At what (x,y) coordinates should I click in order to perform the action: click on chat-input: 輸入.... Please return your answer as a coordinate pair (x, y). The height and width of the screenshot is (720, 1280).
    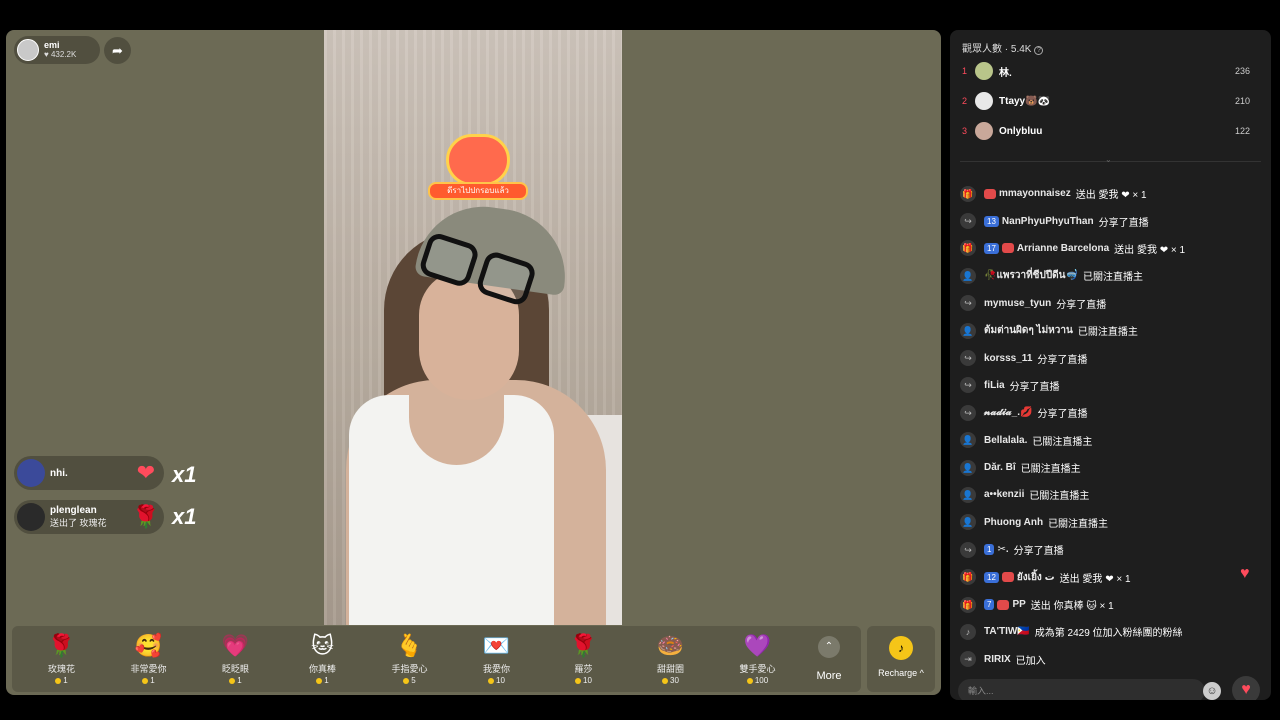
    Looking at the image, I should click on (1081, 689).